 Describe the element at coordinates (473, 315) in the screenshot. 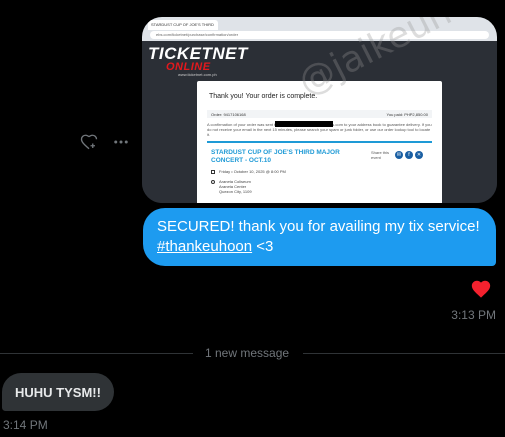

I see `sent-timestamp: 3:13 PM` at that location.